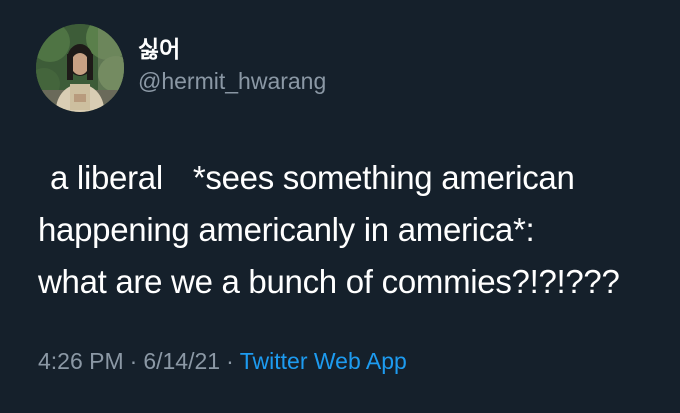 The height and width of the screenshot is (413, 680). What do you see at coordinates (181, 361) in the screenshot?
I see `tweet-date: 6/14/21` at bounding box center [181, 361].